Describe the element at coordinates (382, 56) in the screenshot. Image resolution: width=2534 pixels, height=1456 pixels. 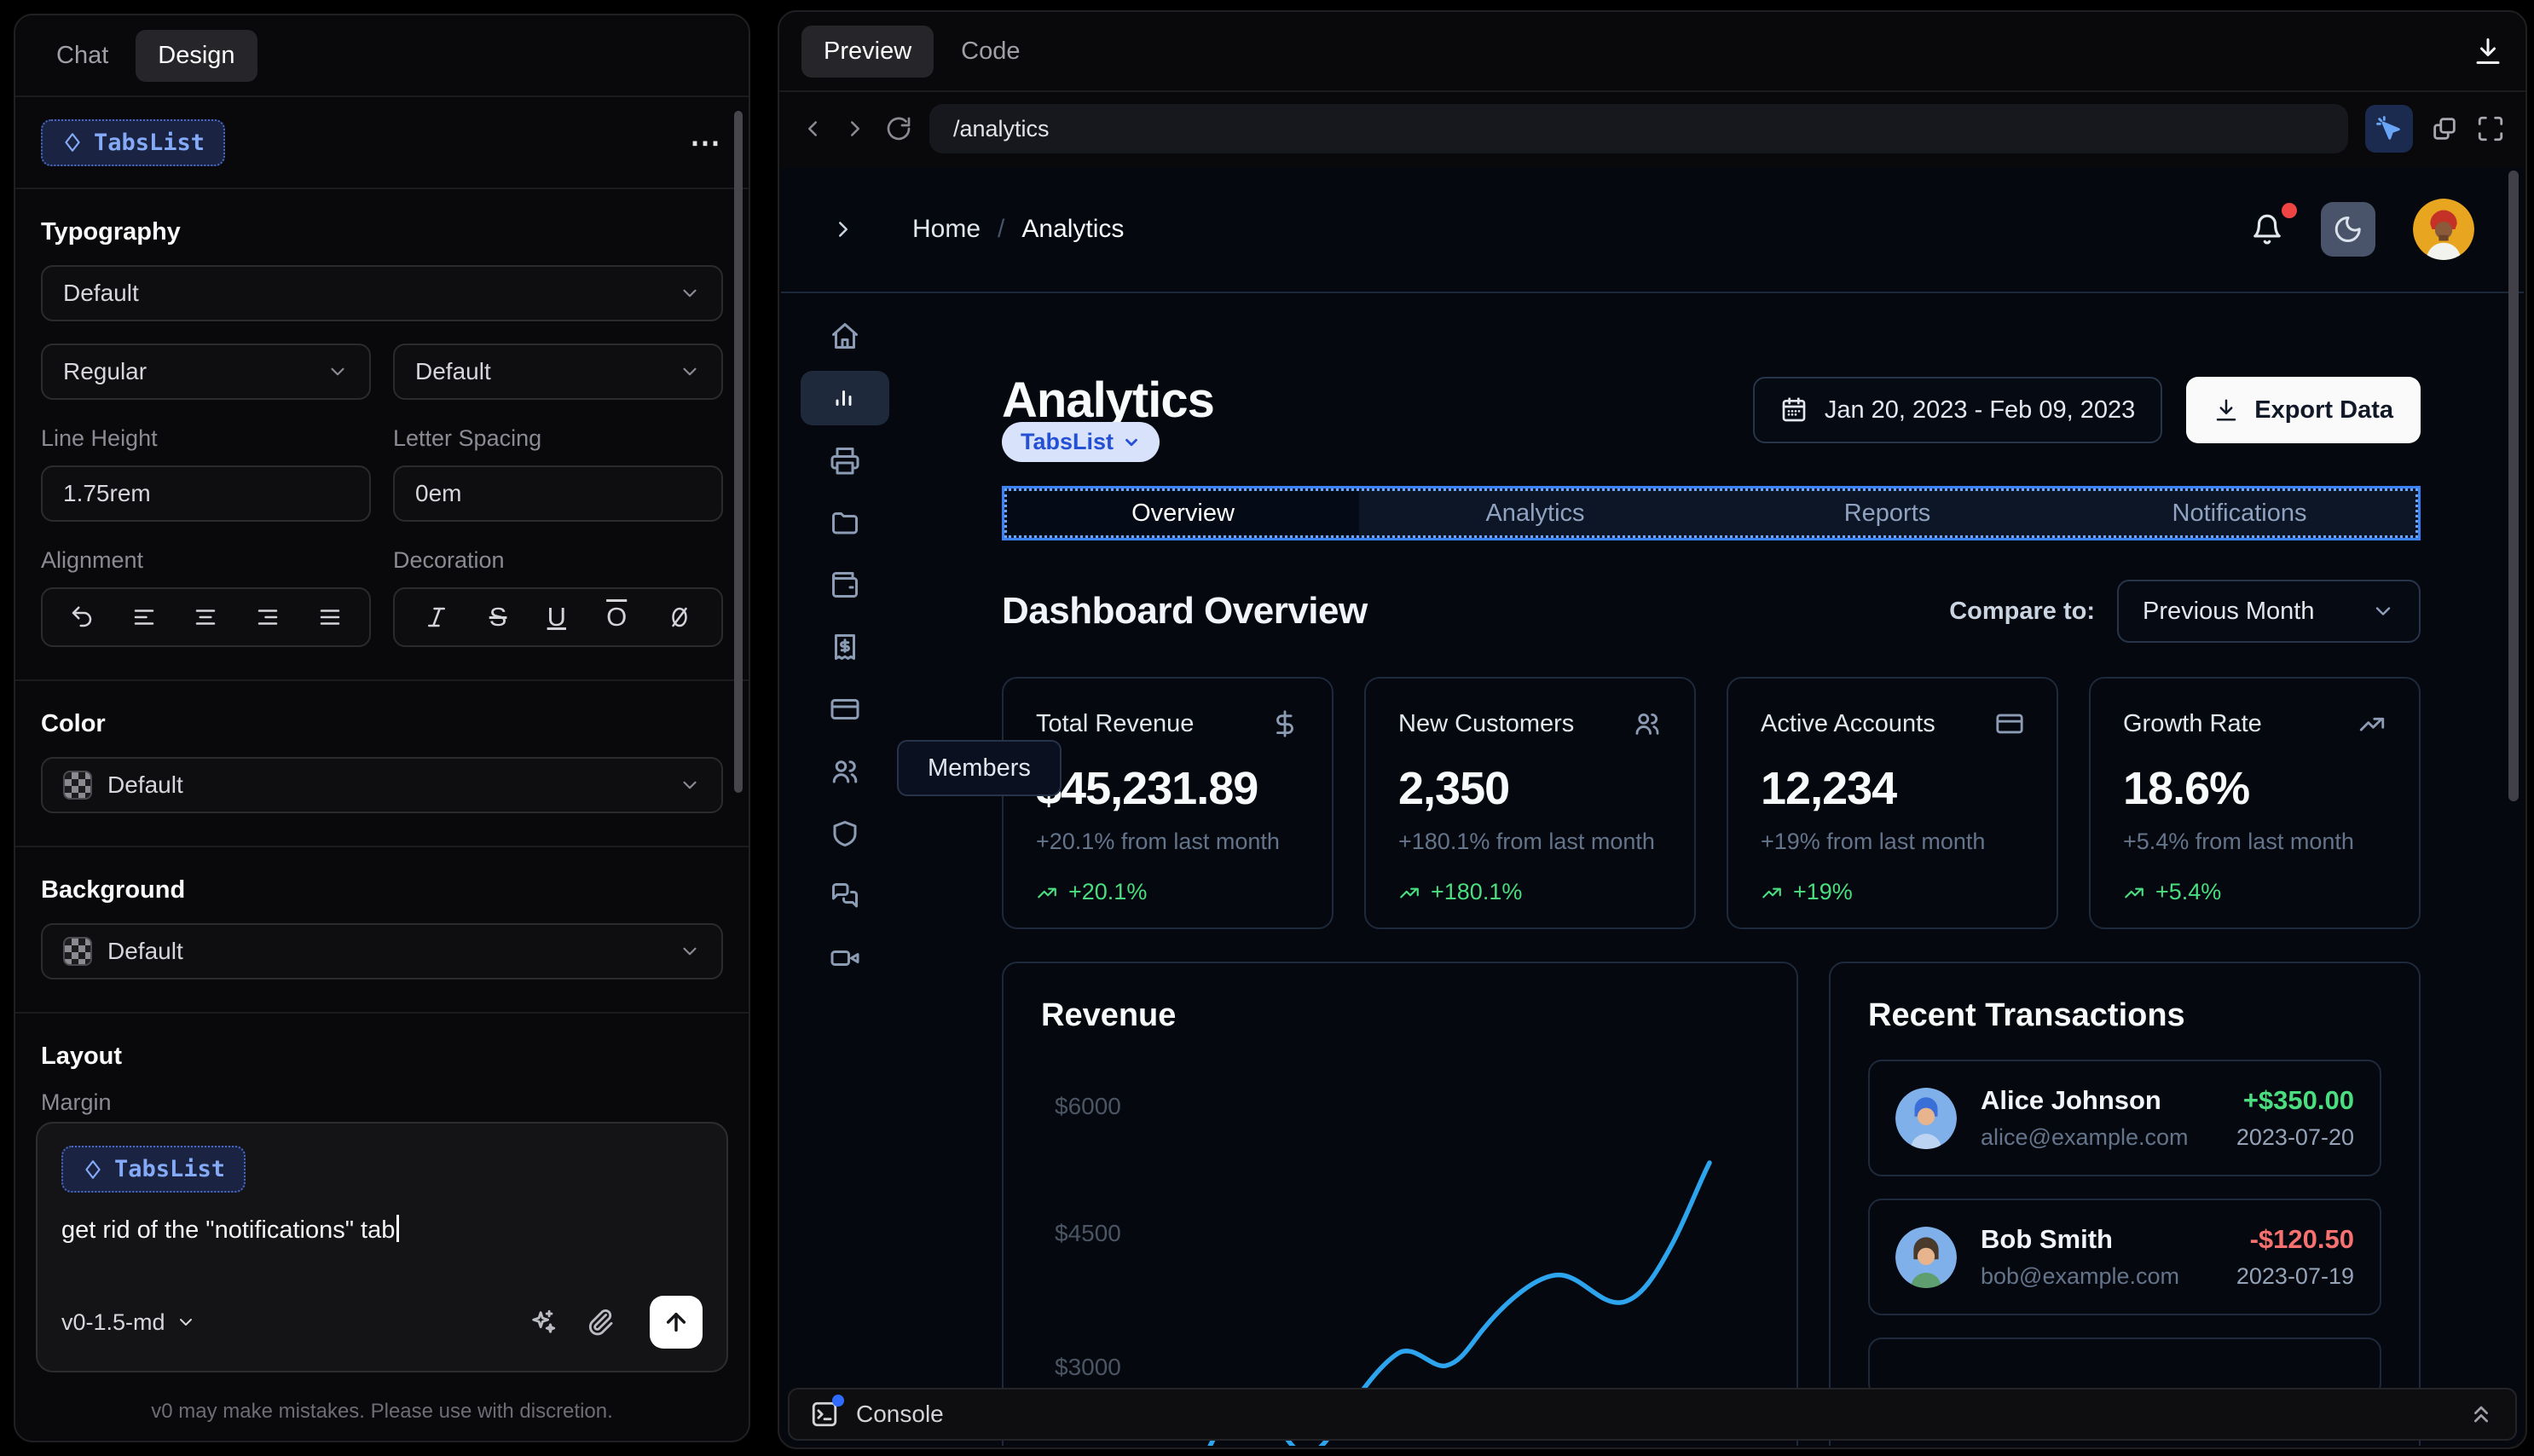
I see `panel-tabs: Chat Design` at that location.